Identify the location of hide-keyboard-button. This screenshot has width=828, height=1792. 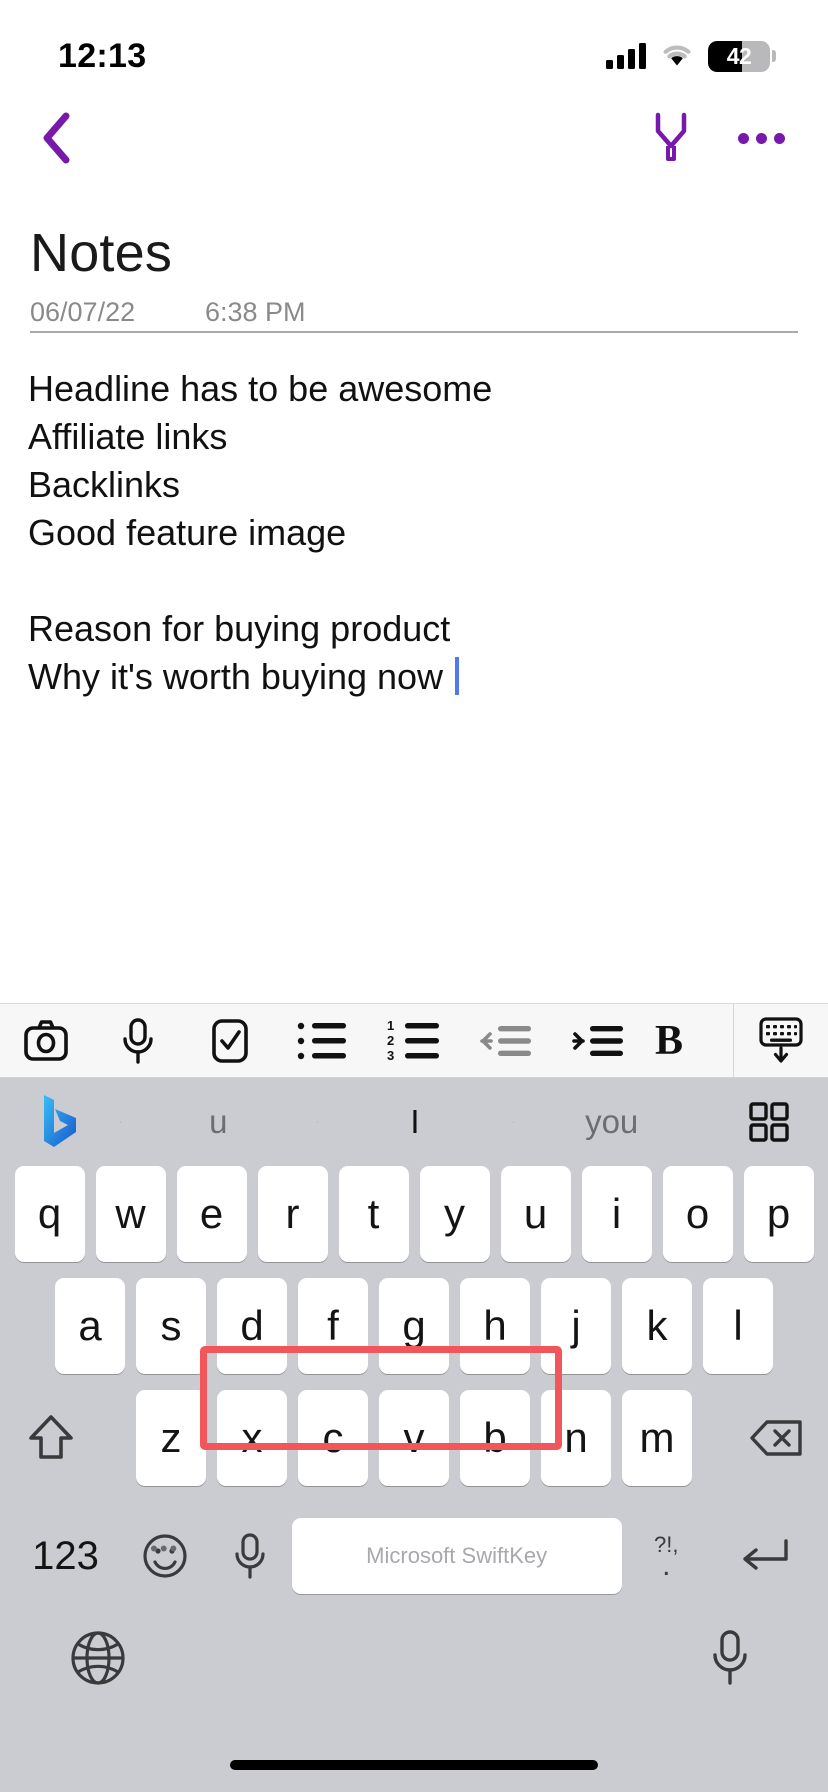
(781, 1040).